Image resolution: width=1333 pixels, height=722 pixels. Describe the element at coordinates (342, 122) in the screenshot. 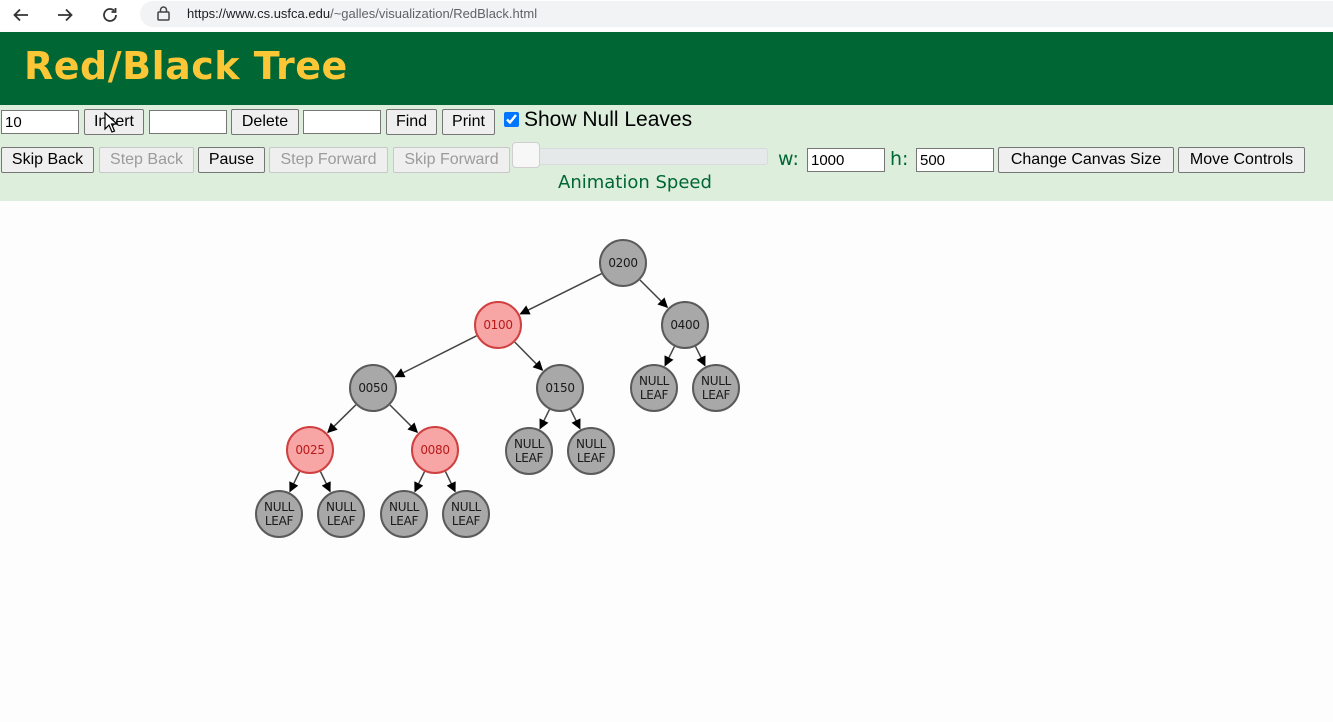

I see `find-input` at that location.